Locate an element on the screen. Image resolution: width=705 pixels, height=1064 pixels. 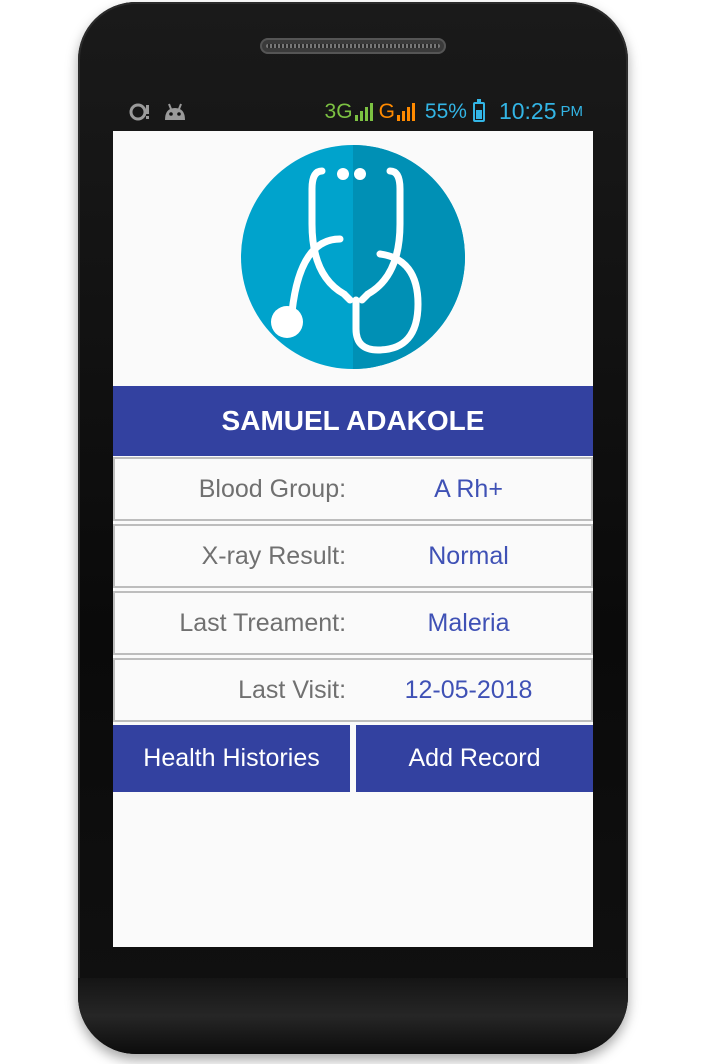
detail-row-blood-group: Blood Group: A Rh+ is located at coordinates (353, 489).